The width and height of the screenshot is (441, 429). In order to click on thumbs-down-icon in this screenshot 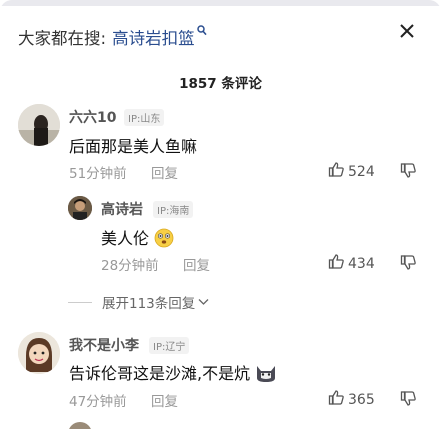, I will do `click(408, 400)`.